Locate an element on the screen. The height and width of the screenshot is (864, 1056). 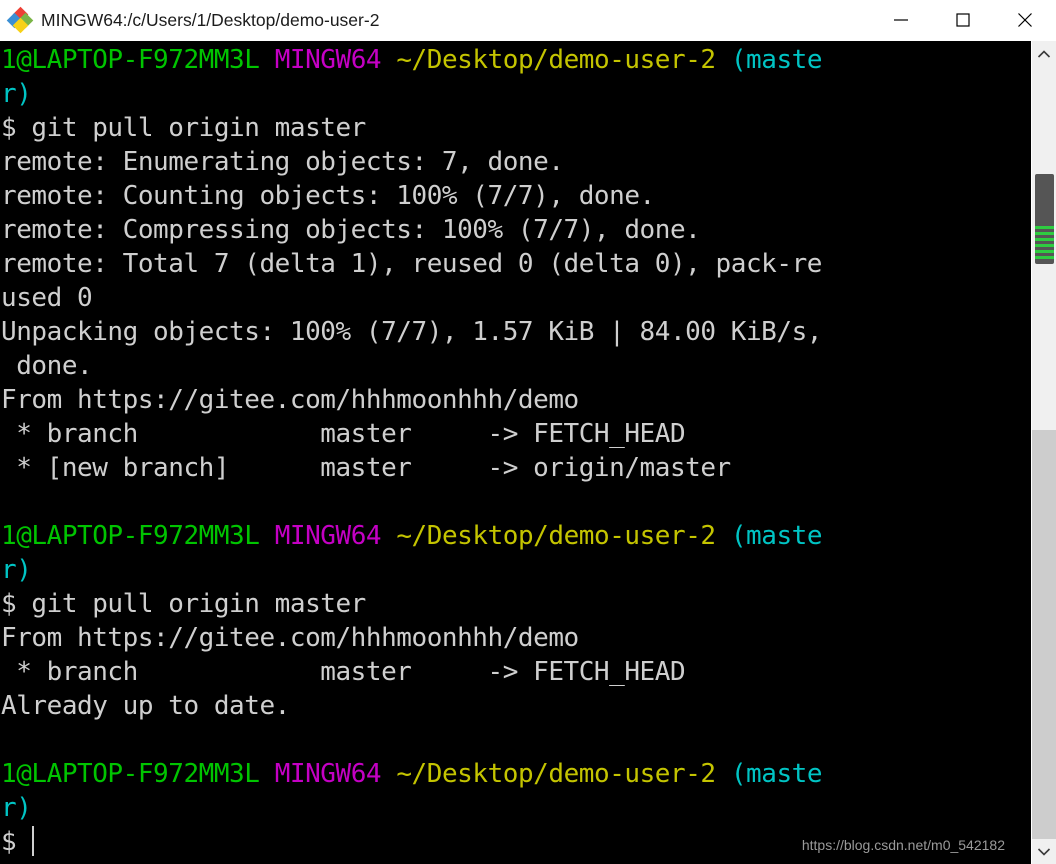
terminal-text-white: used 0 is located at coordinates (47, 298).